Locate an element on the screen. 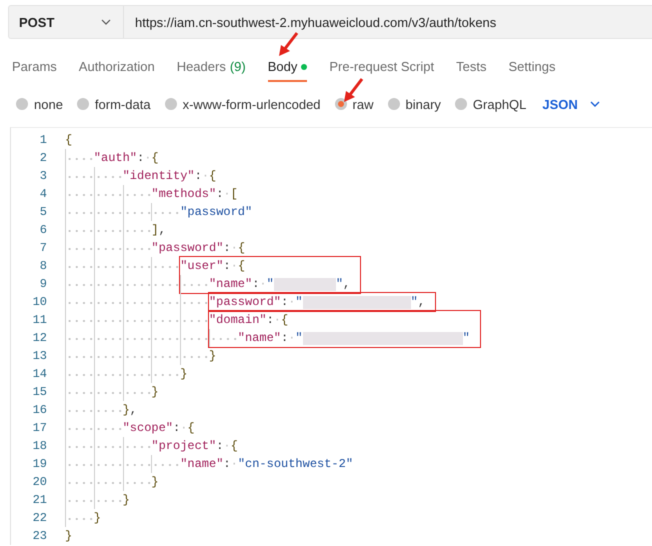  code-line: "password":·" ", is located at coordinates (317, 302).